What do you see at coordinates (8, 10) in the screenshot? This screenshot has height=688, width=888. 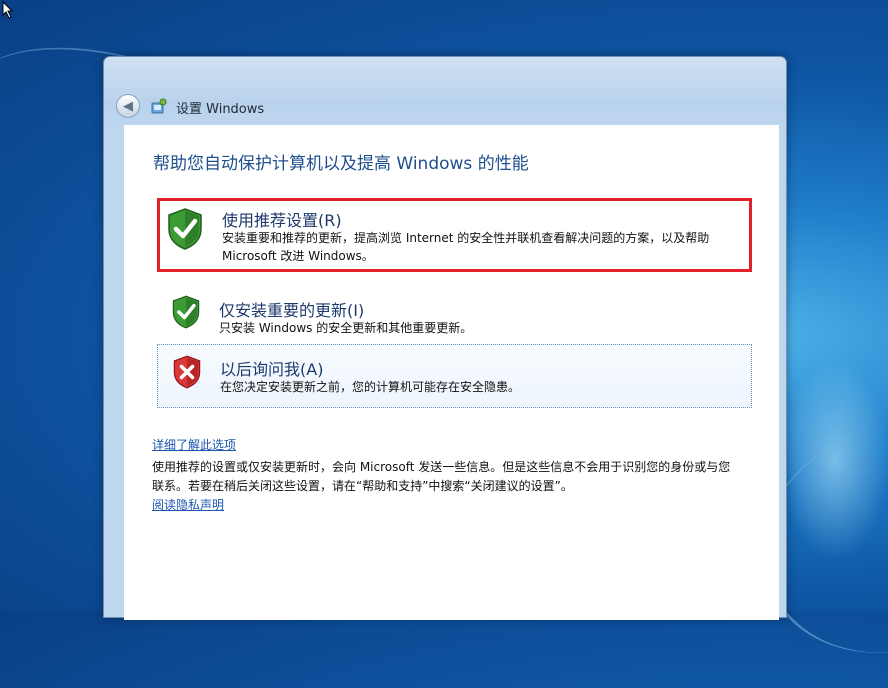 I see `mouse-cursor-icon` at bounding box center [8, 10].